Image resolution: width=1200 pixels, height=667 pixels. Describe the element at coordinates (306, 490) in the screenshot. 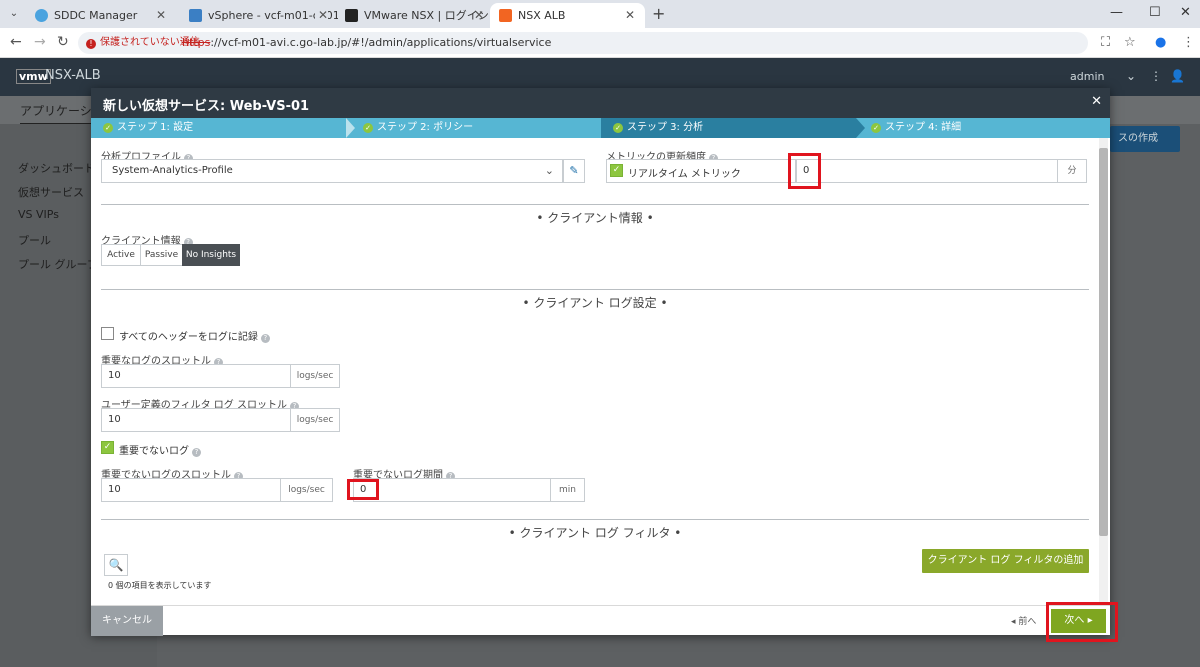

I see `non-significant-throttle-unit: logs/sec` at that location.